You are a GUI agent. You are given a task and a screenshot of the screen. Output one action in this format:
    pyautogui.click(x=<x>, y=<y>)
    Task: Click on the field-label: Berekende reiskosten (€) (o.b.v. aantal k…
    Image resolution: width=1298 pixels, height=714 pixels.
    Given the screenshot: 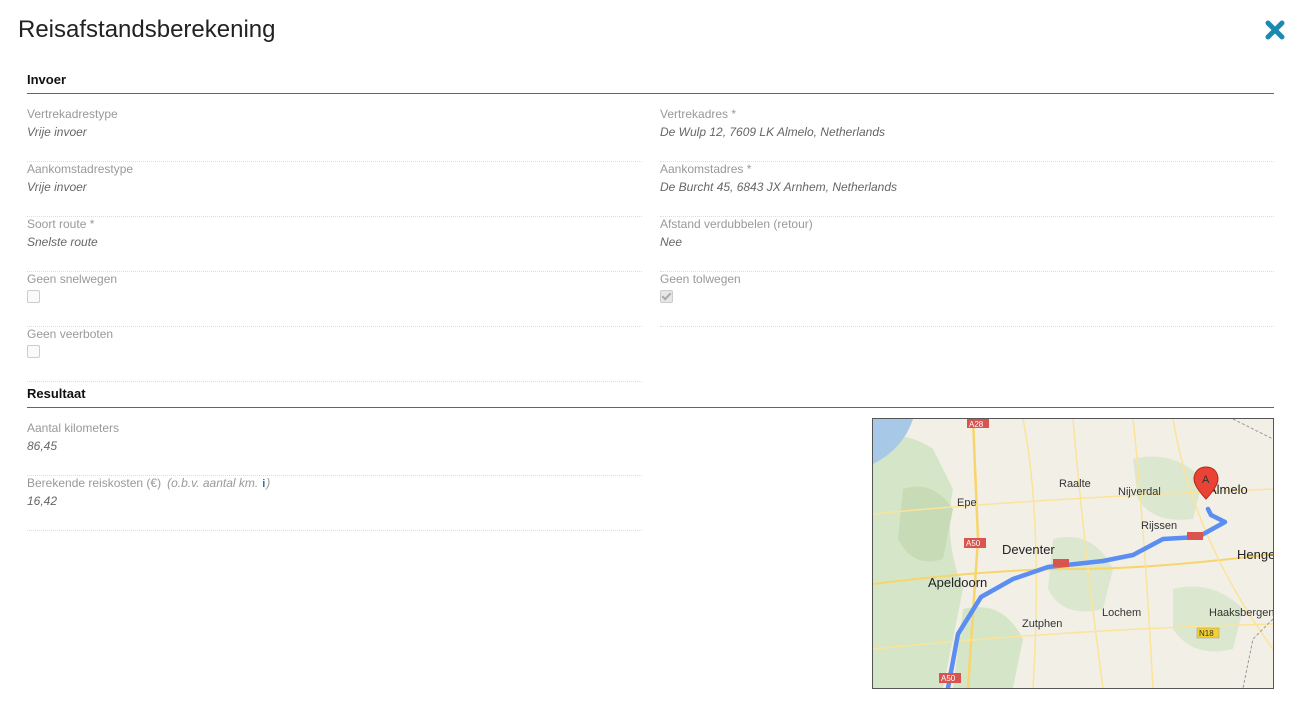 What is the action you would take?
    pyautogui.click(x=148, y=483)
    